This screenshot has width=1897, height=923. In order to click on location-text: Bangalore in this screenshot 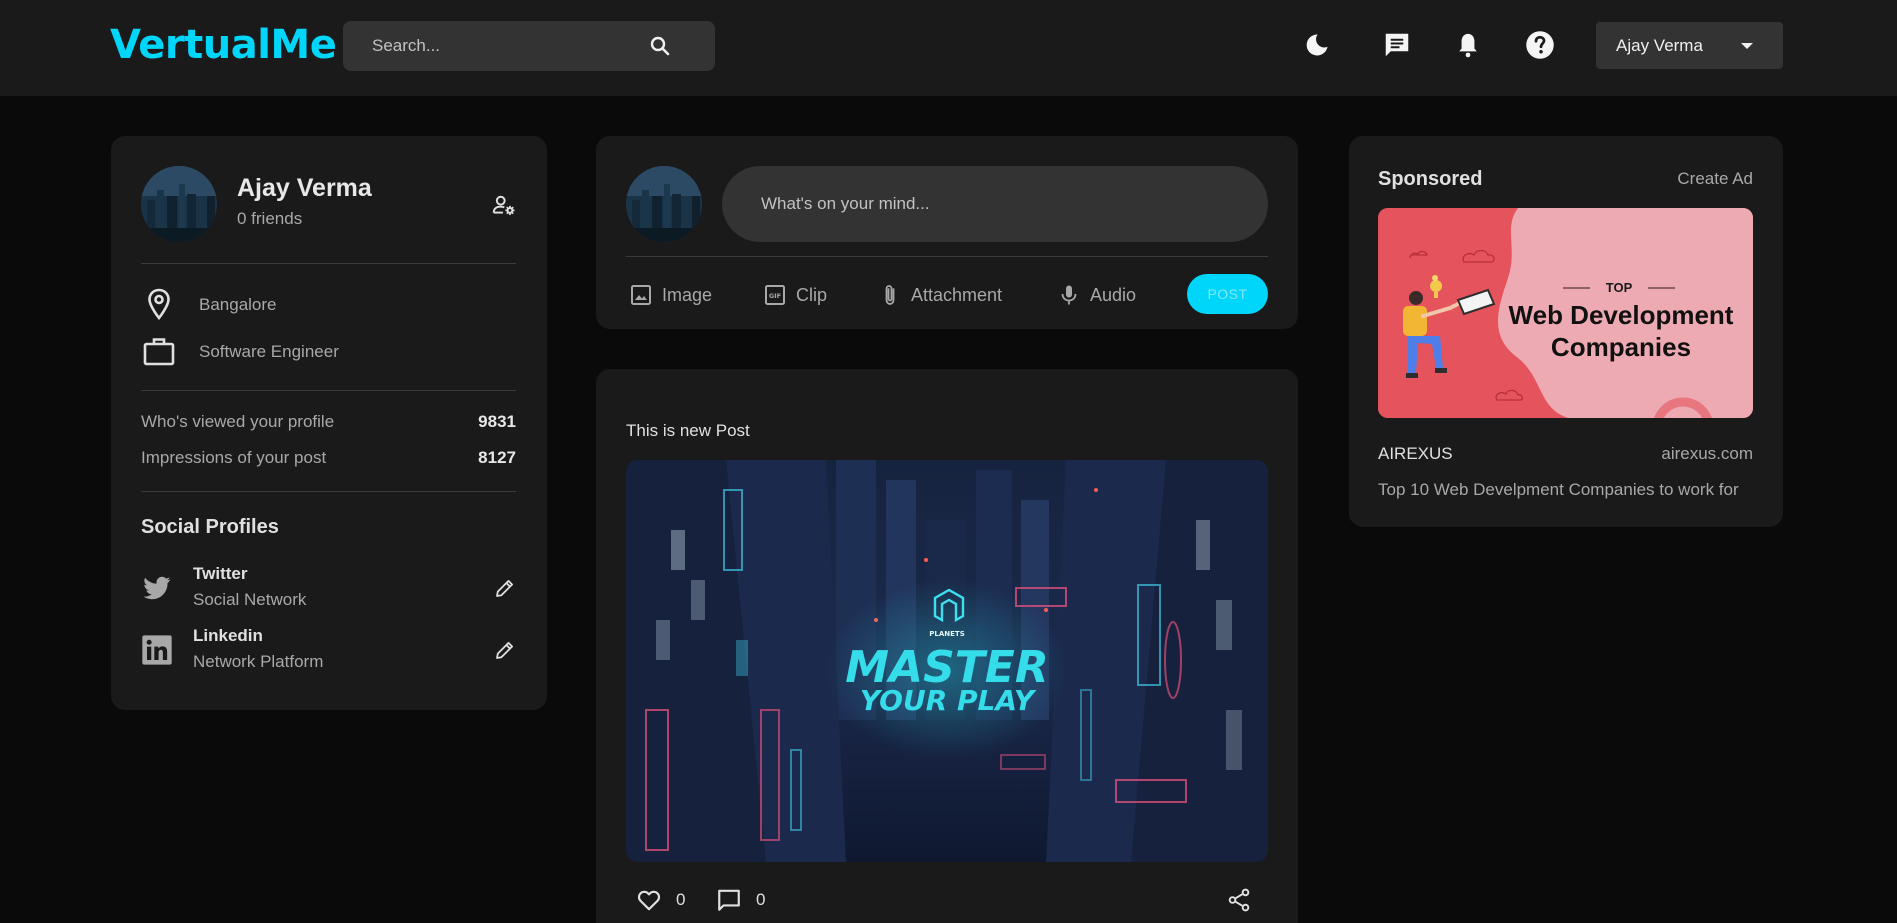, I will do `click(238, 304)`.